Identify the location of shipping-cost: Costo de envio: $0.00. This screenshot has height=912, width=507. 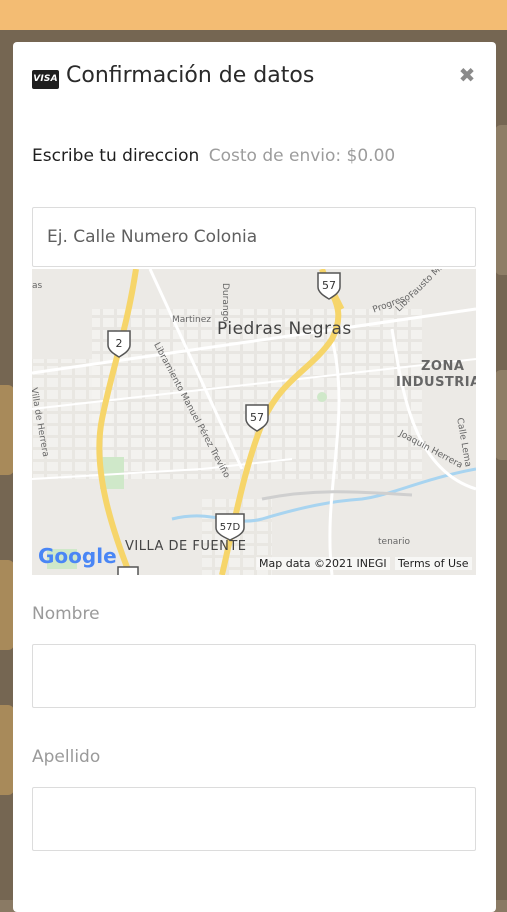
(302, 156).